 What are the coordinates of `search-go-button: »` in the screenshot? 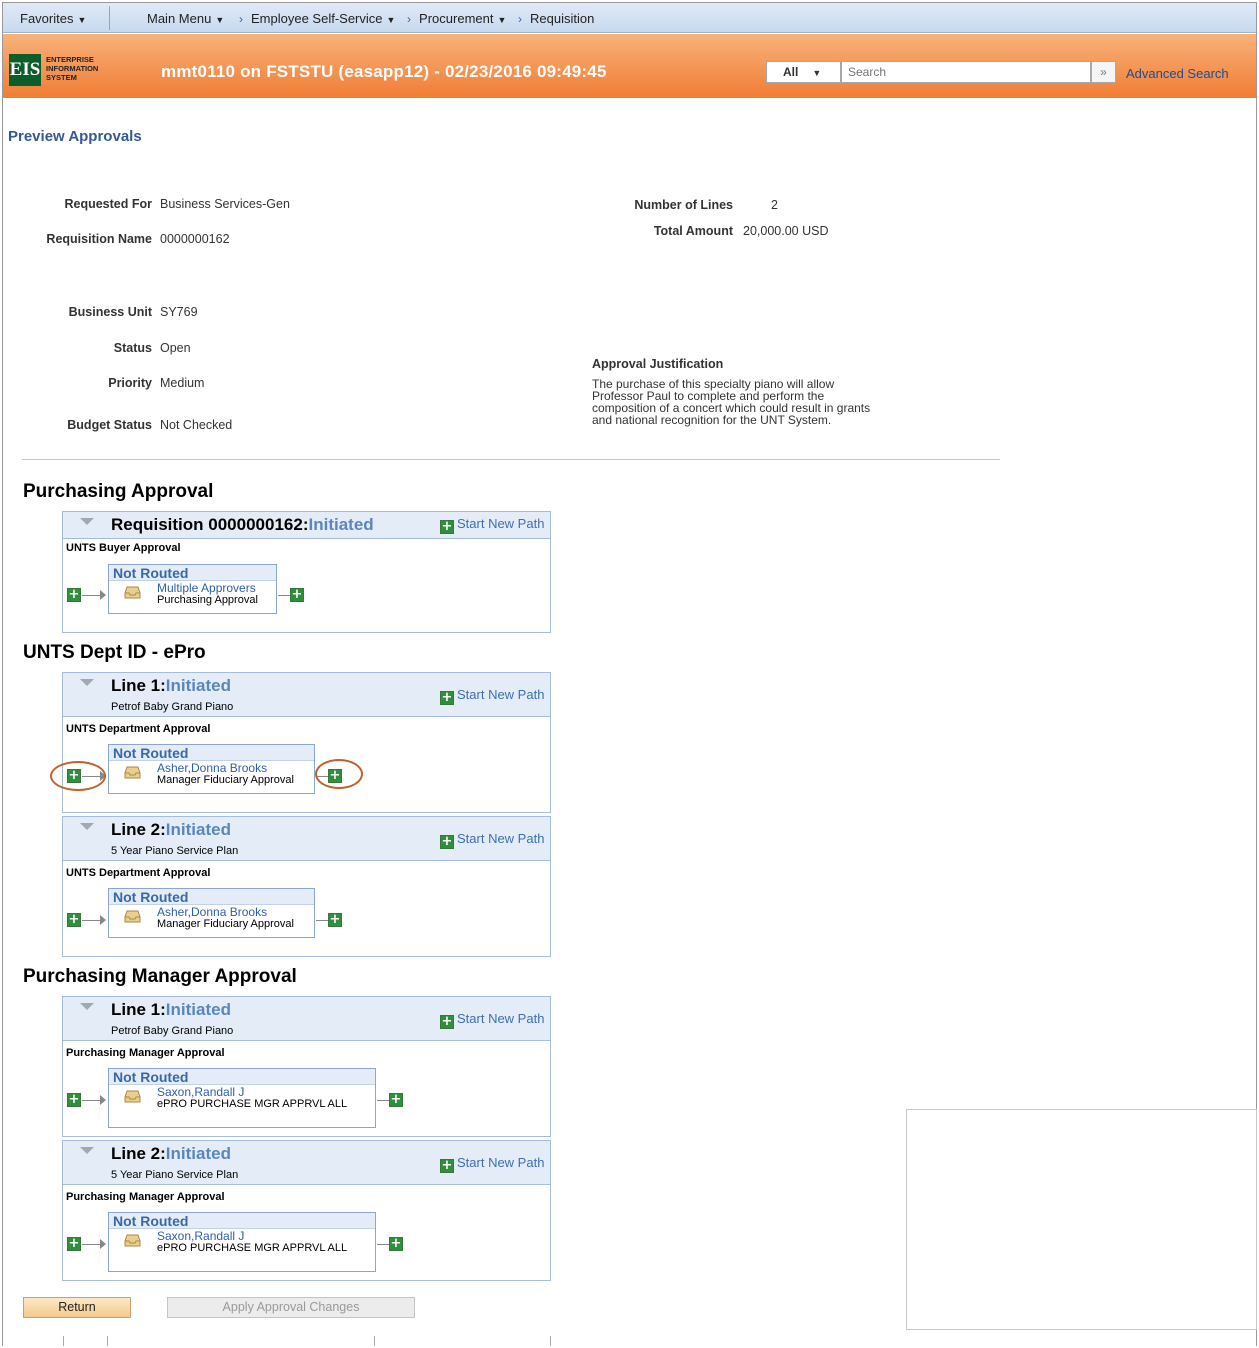 It's located at (1103, 72).